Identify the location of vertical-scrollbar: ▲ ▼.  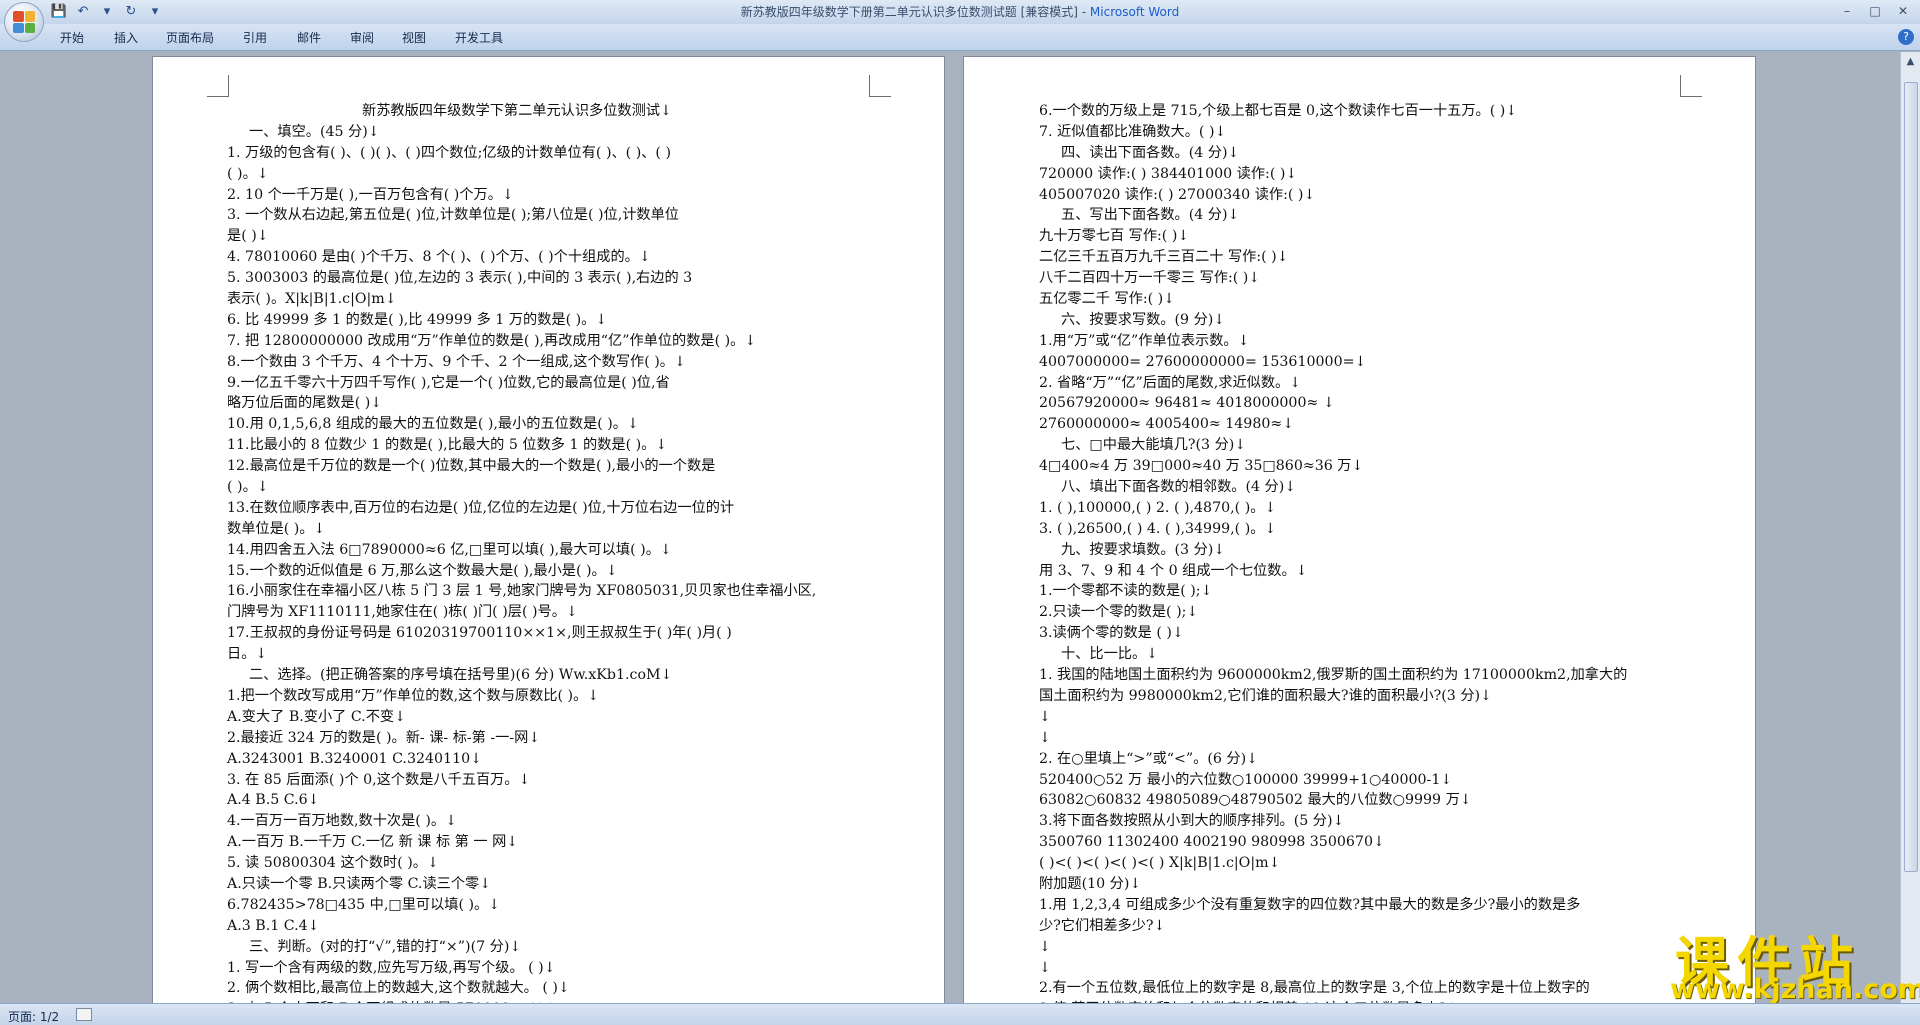
(1910, 527).